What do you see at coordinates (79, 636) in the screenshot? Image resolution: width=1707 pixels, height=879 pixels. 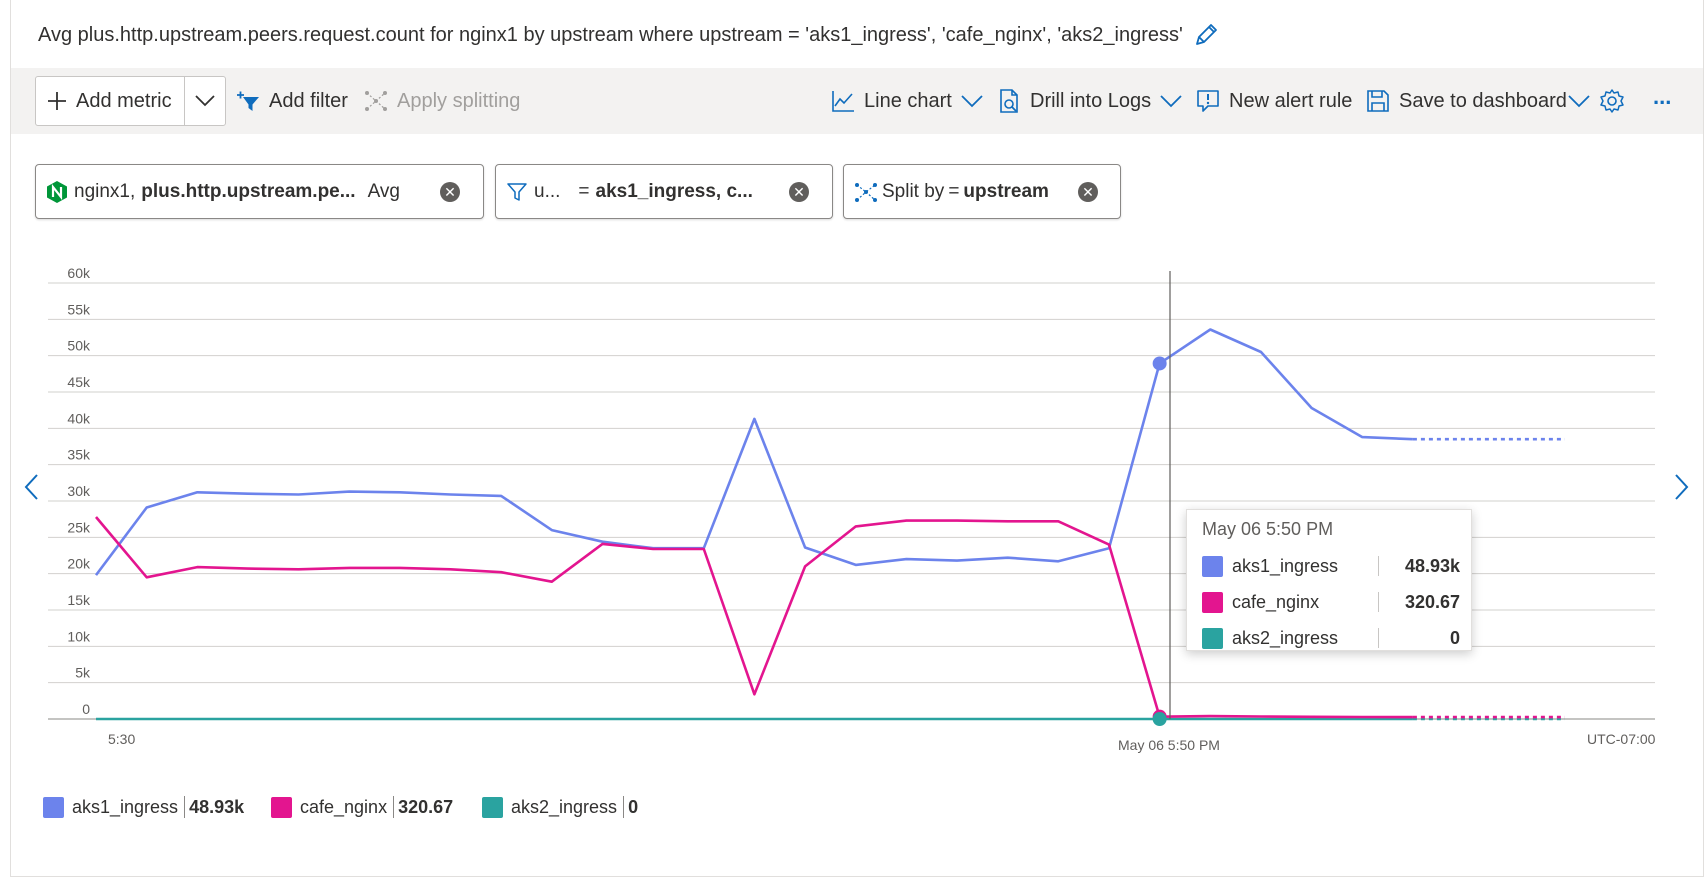 I see `y-tick-label: 10k` at bounding box center [79, 636].